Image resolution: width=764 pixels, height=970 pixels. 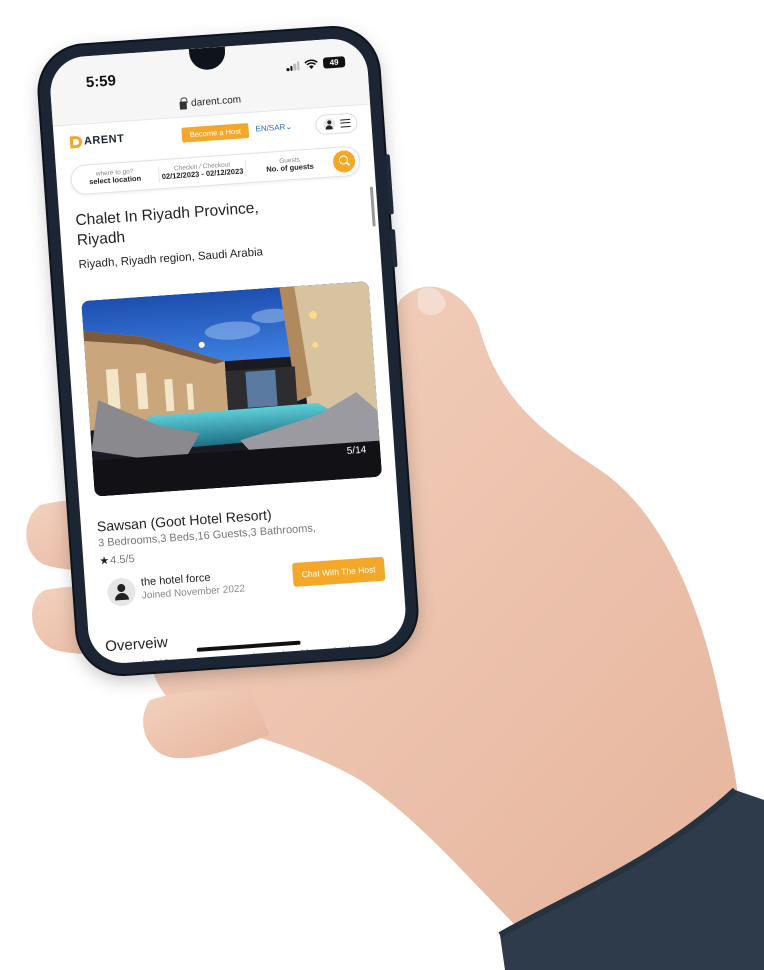 I want to click on rating: ★ 4.5/5, so click(x=117, y=560).